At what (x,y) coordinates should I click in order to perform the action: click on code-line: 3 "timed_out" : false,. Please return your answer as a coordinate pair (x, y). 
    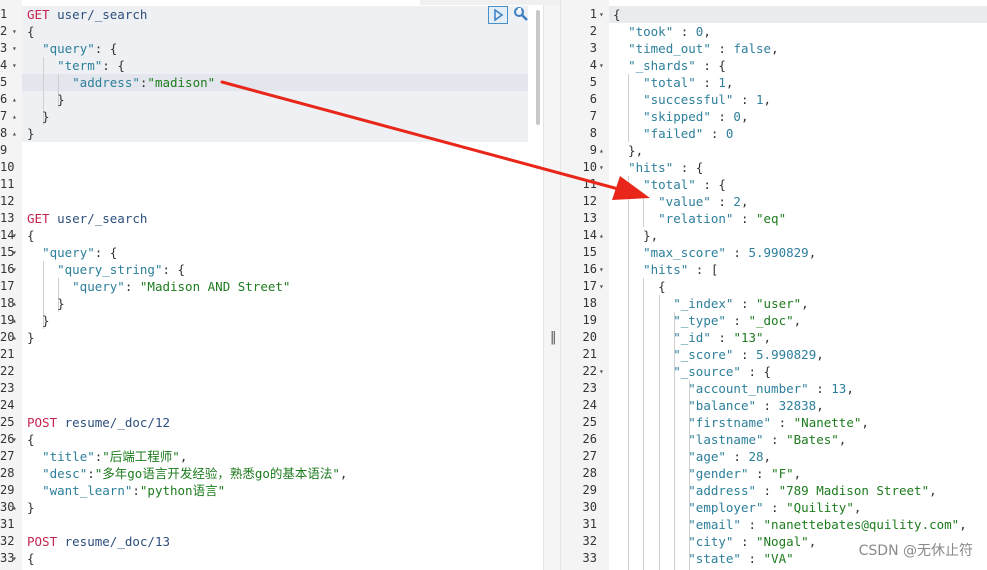
    Looking at the image, I should click on (774, 48).